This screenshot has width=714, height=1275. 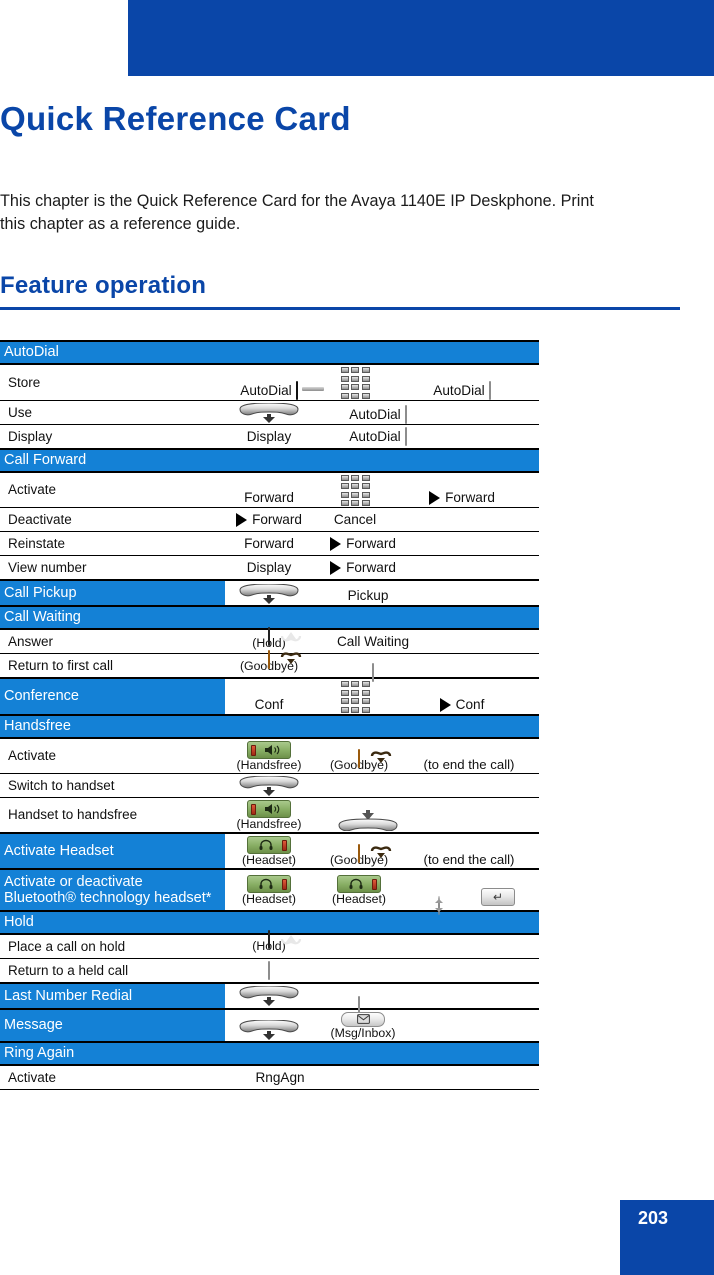 I want to click on table-row: Activate (Handsfree) (to end the call), so click(x=269, y=755).